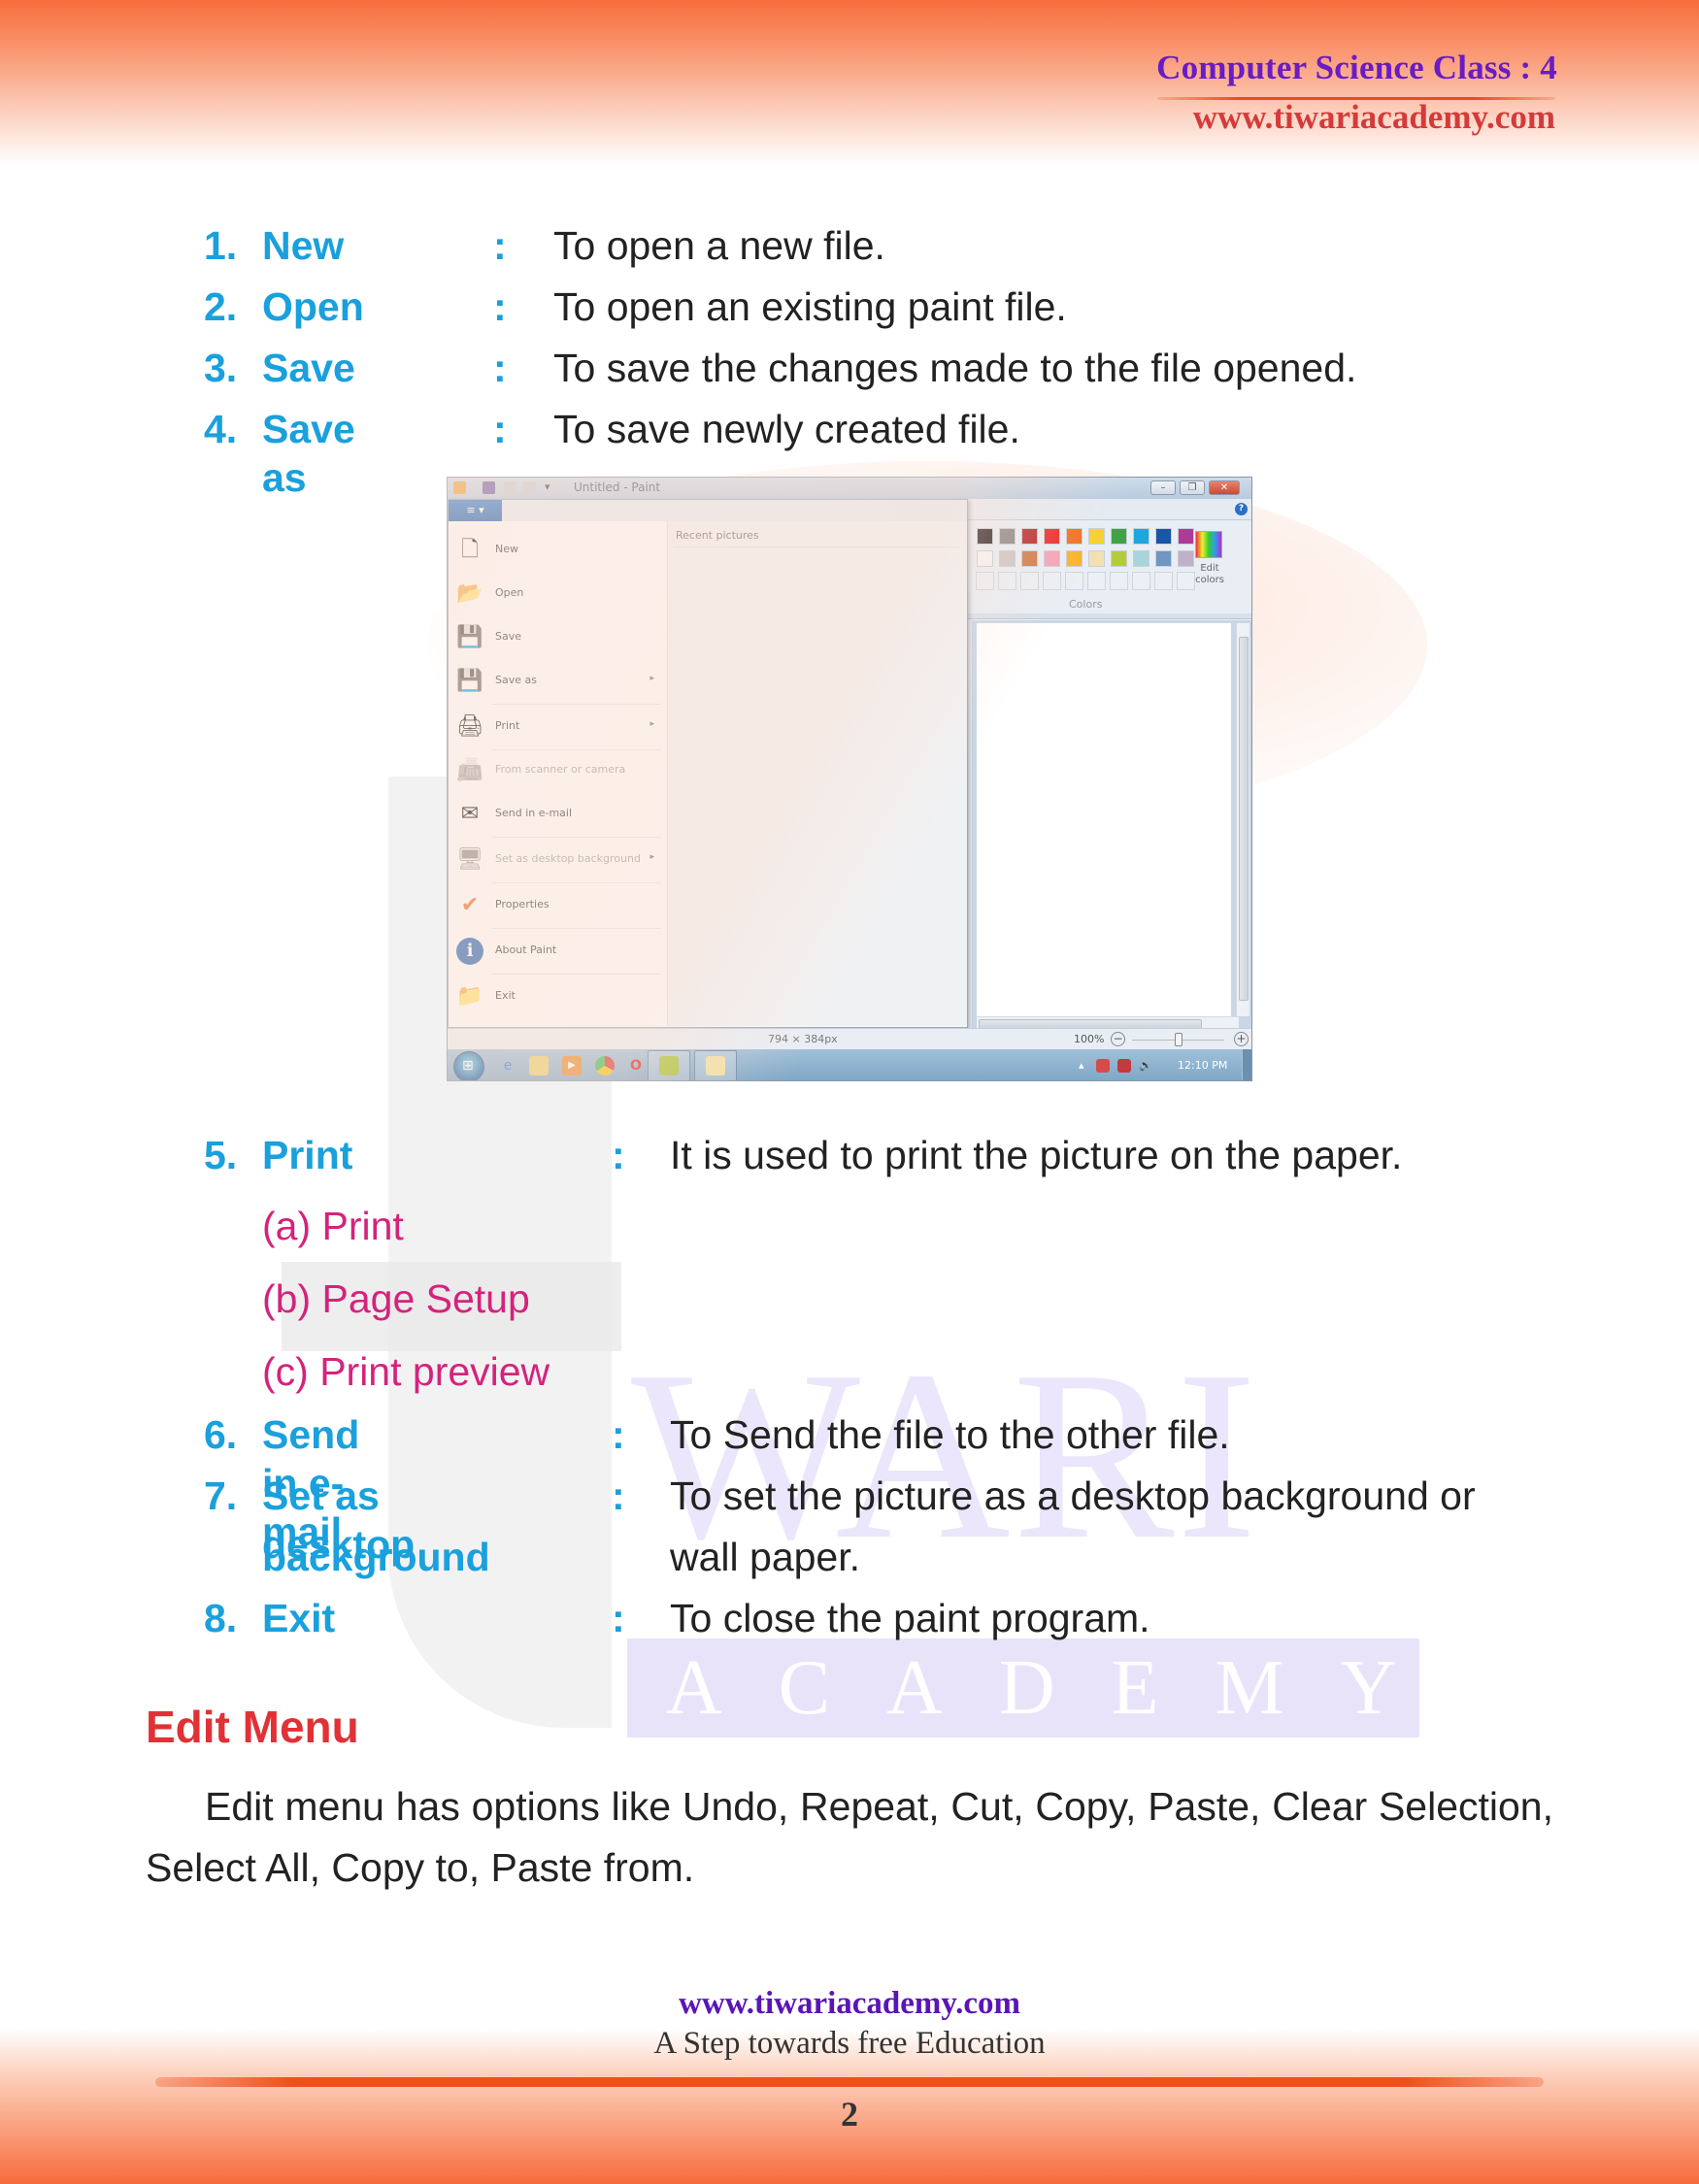 The width and height of the screenshot is (1699, 2184). I want to click on maximize-button: ❐, so click(1192, 487).